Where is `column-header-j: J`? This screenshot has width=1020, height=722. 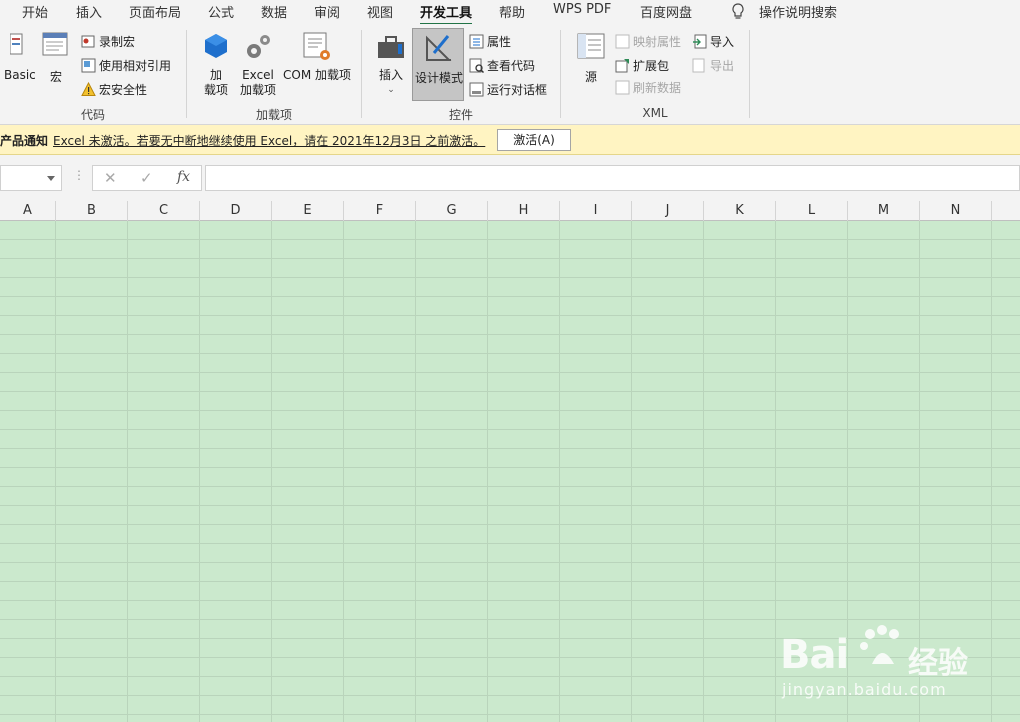 column-header-j: J is located at coordinates (668, 211).